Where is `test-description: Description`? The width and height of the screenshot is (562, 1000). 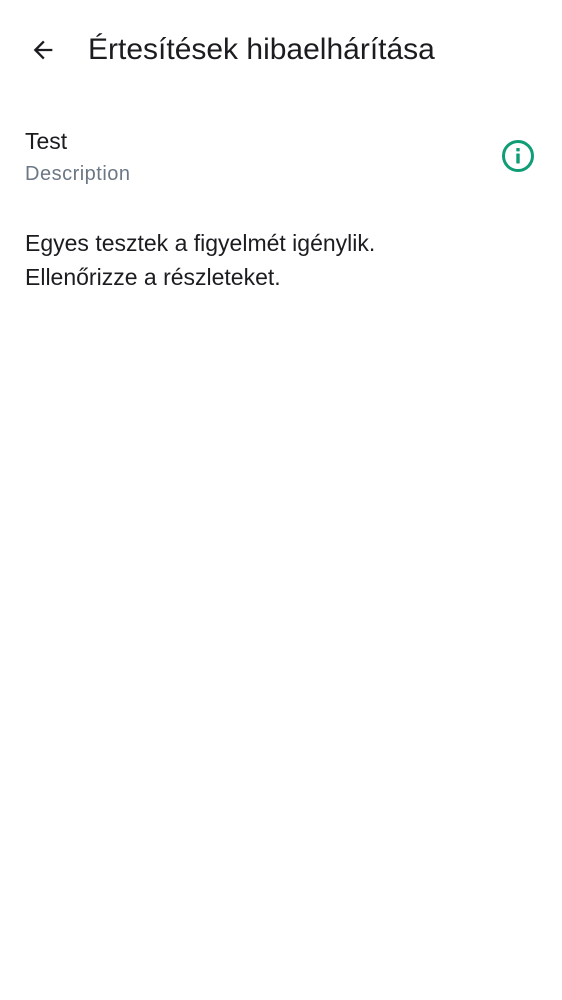 test-description: Description is located at coordinates (78, 174).